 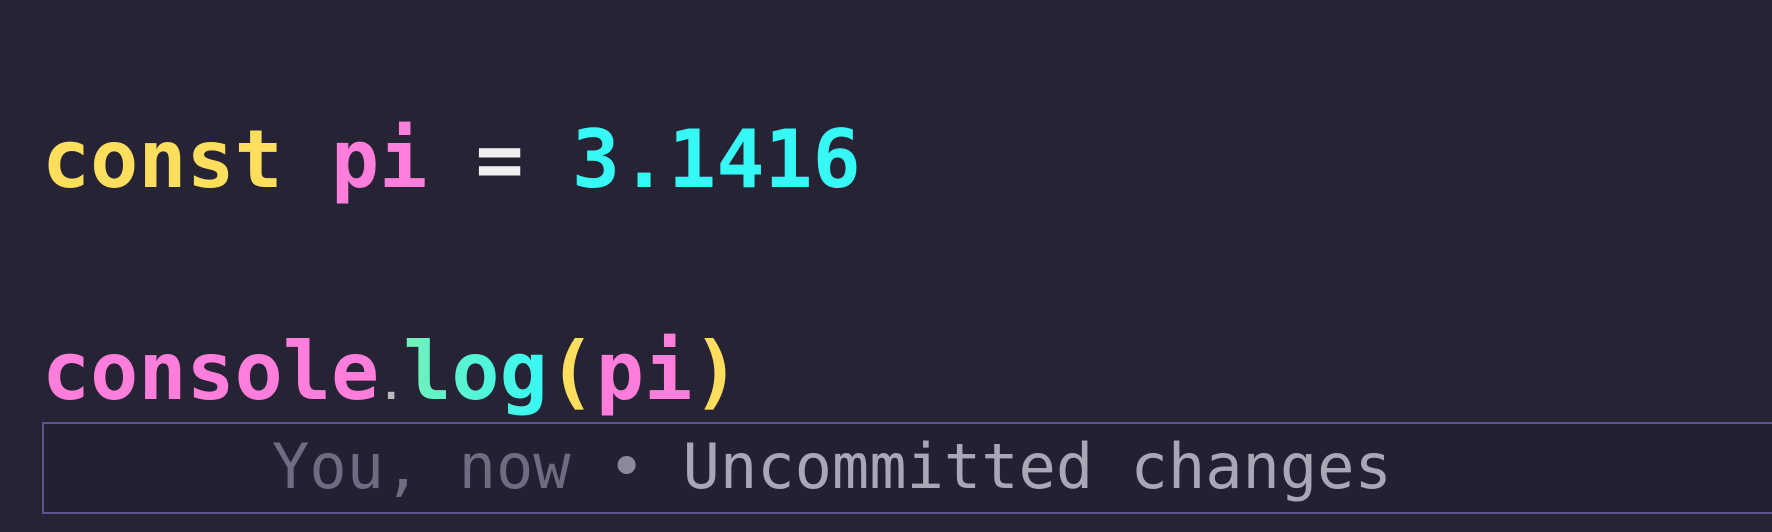 I want to click on argument-pi: pi, so click(x=644, y=371).